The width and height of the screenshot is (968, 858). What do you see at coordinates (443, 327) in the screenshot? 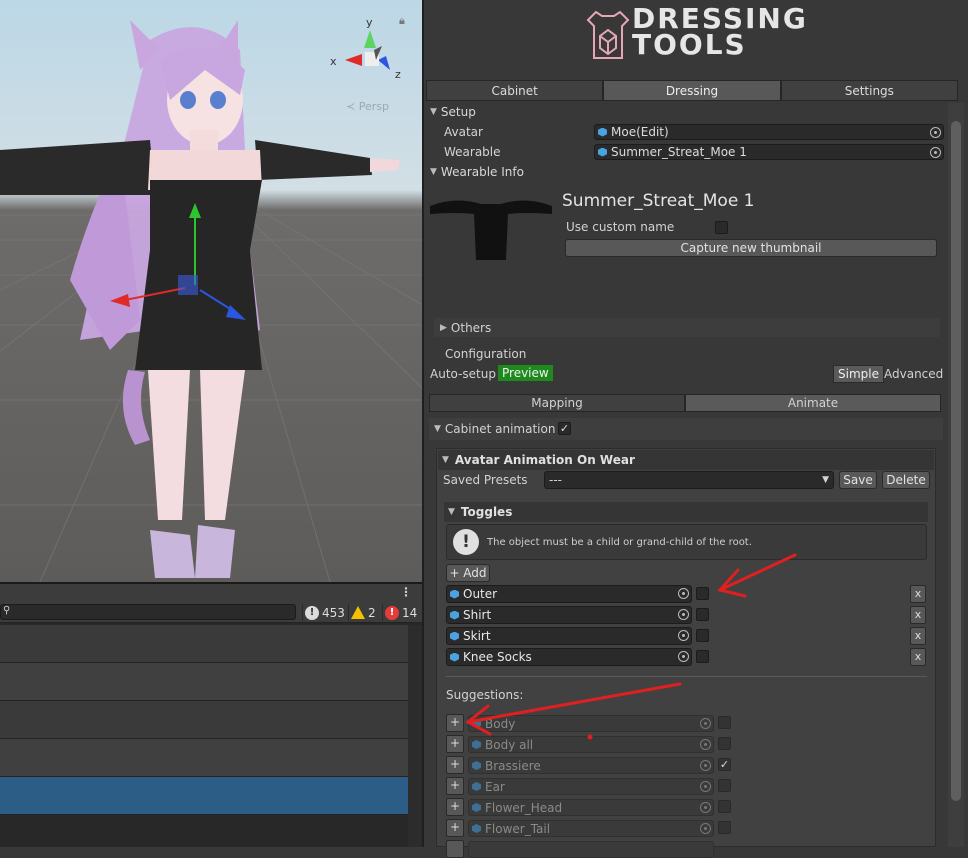
I see `foldout-closed-icon: ▶` at bounding box center [443, 327].